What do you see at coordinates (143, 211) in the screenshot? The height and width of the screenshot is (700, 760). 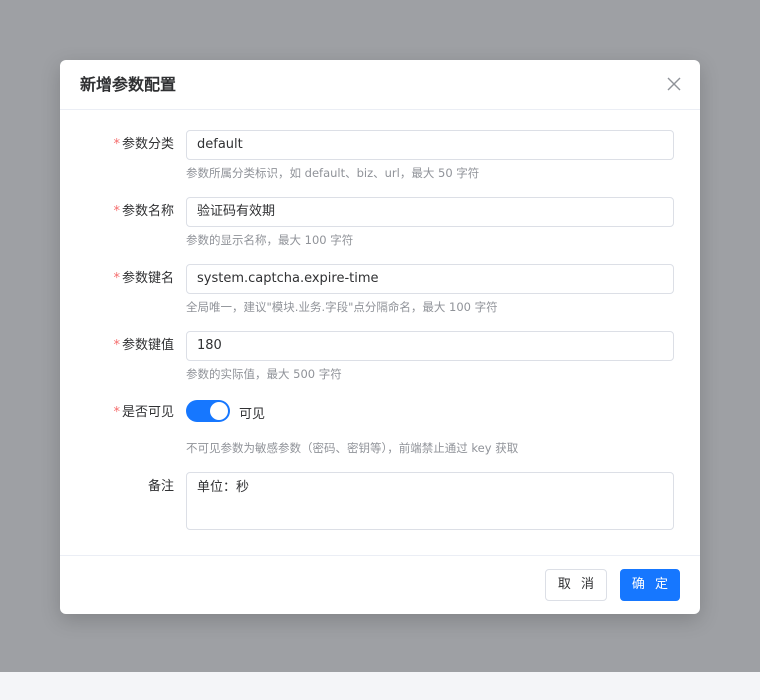 I see `name-label: * 参数名称` at bounding box center [143, 211].